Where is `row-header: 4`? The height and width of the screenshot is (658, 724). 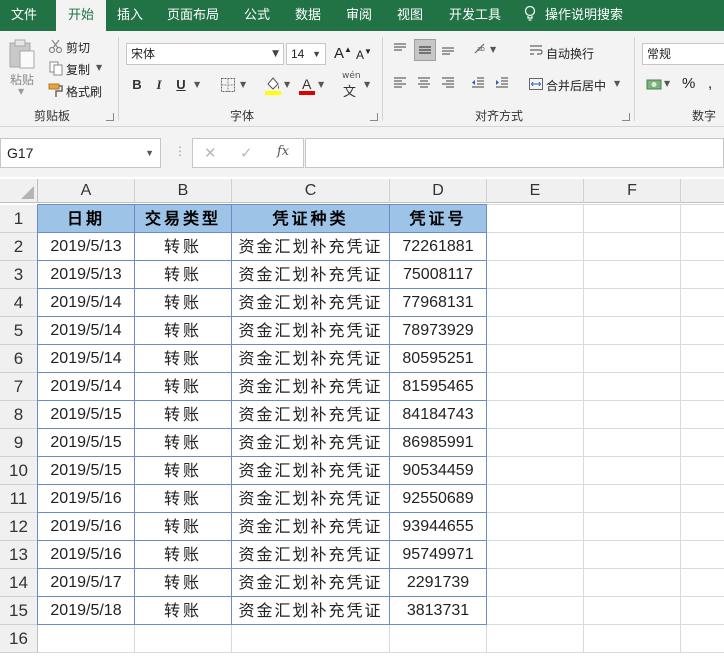
row-header: 4 is located at coordinates (19, 303).